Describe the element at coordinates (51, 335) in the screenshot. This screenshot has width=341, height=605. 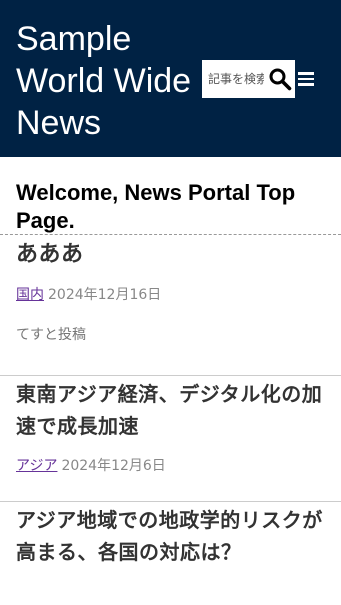
I see `article-excerpt: てすと投稿` at that location.